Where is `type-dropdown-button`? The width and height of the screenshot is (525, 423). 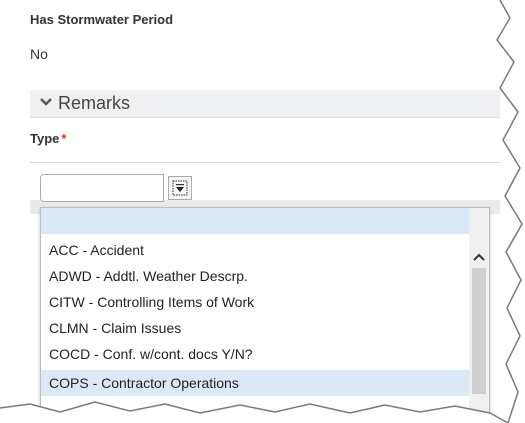 type-dropdown-button is located at coordinates (180, 188).